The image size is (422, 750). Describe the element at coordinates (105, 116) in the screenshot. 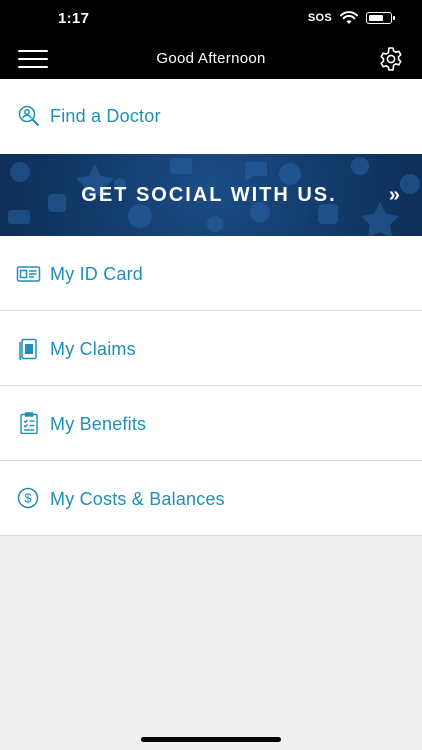

I see `find-doctor-label: Find a Doctor` at that location.